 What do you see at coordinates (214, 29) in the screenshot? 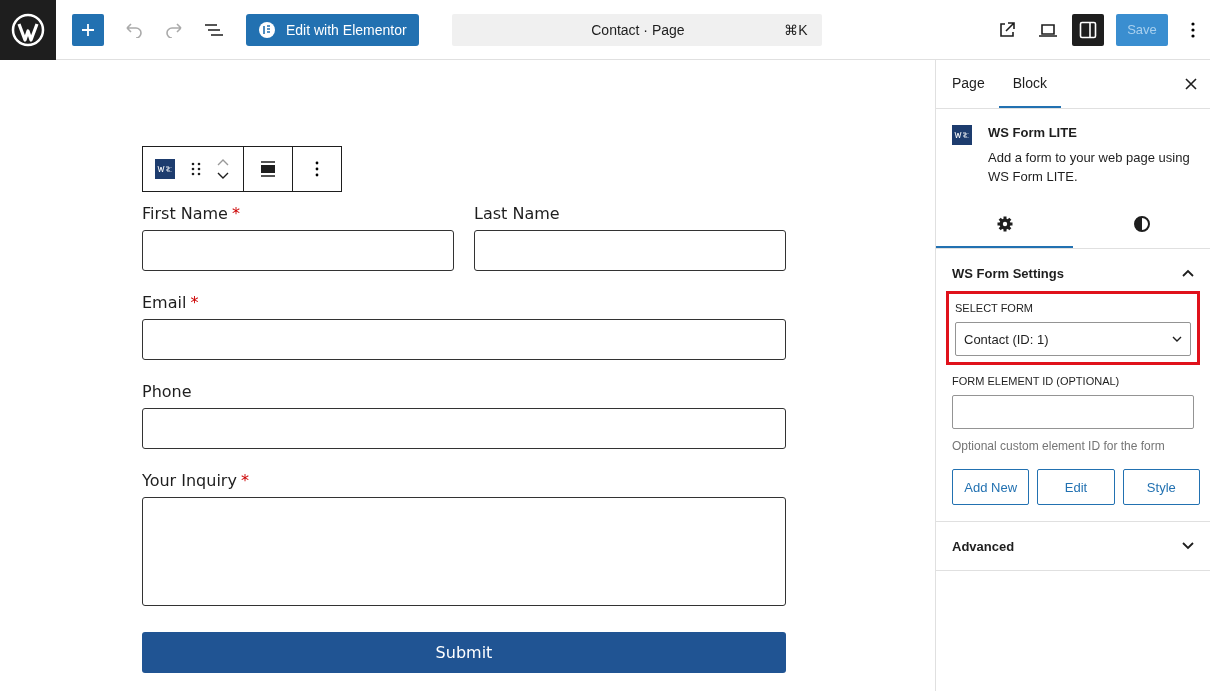
I see `list-view-icon` at bounding box center [214, 29].